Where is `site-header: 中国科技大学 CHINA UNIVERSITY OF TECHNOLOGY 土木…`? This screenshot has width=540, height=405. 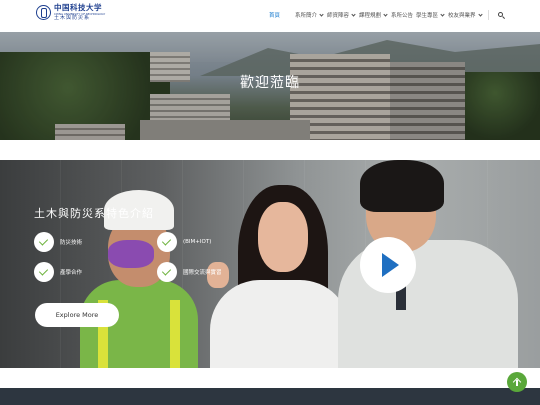 site-header: 中国科技大学 CHINA UNIVERSITY OF TECHNOLOGY 土木… is located at coordinates (270, 16).